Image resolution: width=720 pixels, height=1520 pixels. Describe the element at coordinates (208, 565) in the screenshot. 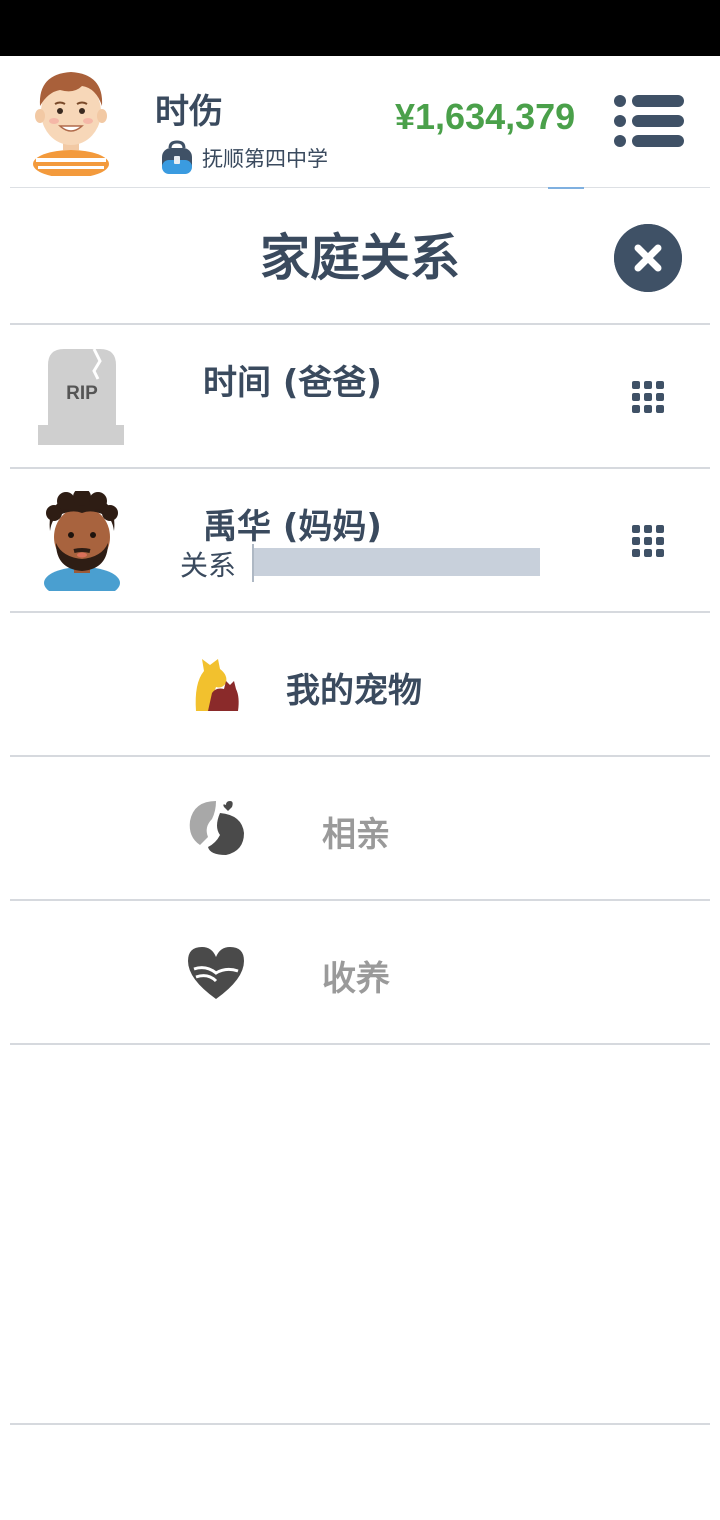

I see `relation-label: 关系` at that location.